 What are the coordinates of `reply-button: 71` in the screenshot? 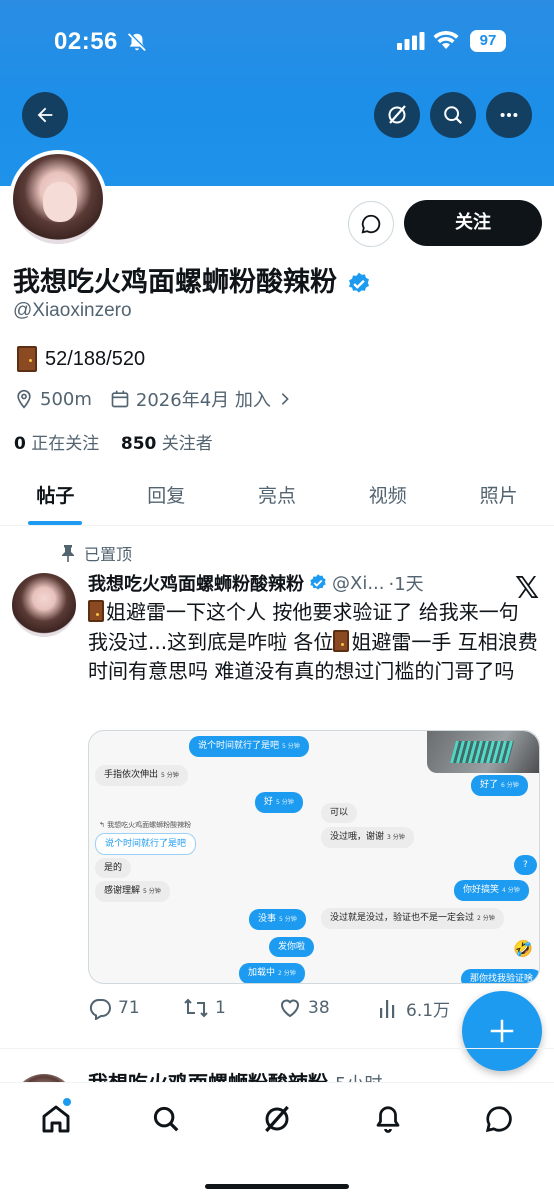 It's located at (114, 1008).